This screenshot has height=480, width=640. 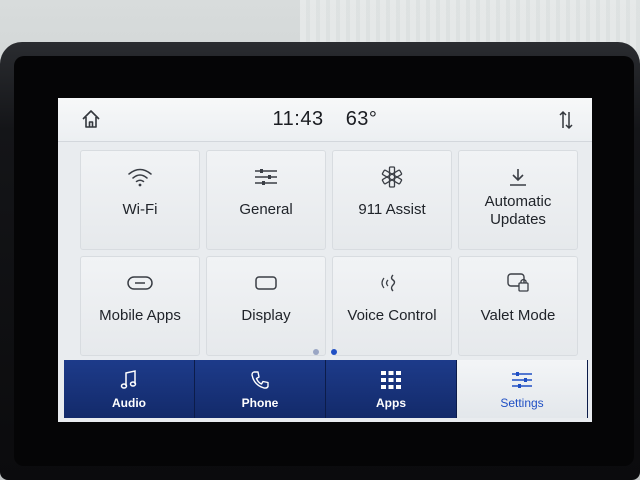 I want to click on temperature-text: 63°, so click(x=361, y=119).